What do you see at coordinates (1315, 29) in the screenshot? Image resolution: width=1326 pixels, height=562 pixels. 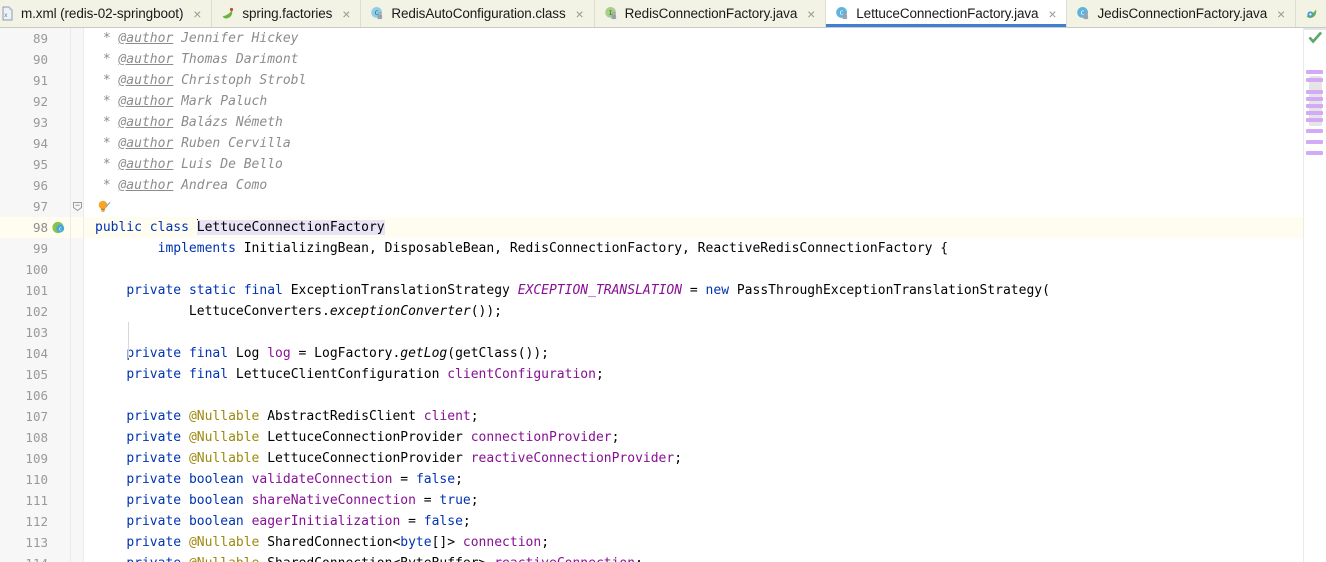 I see `marker-top-divider` at bounding box center [1315, 29].